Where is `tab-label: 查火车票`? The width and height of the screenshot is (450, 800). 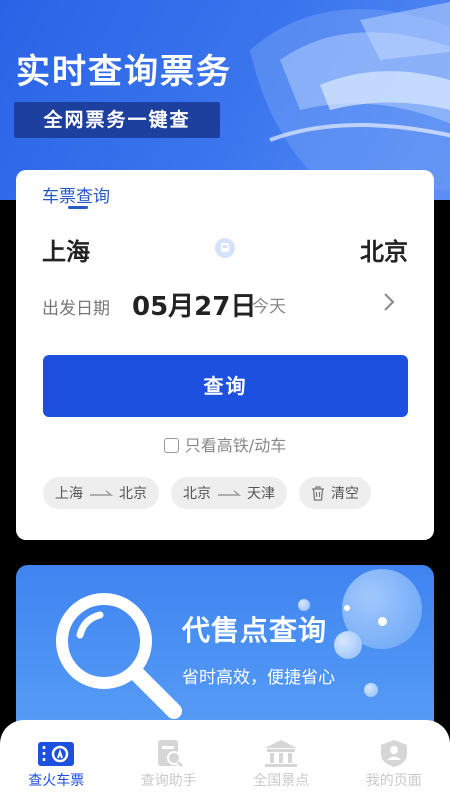 tab-label: 查火车票 is located at coordinates (56, 781).